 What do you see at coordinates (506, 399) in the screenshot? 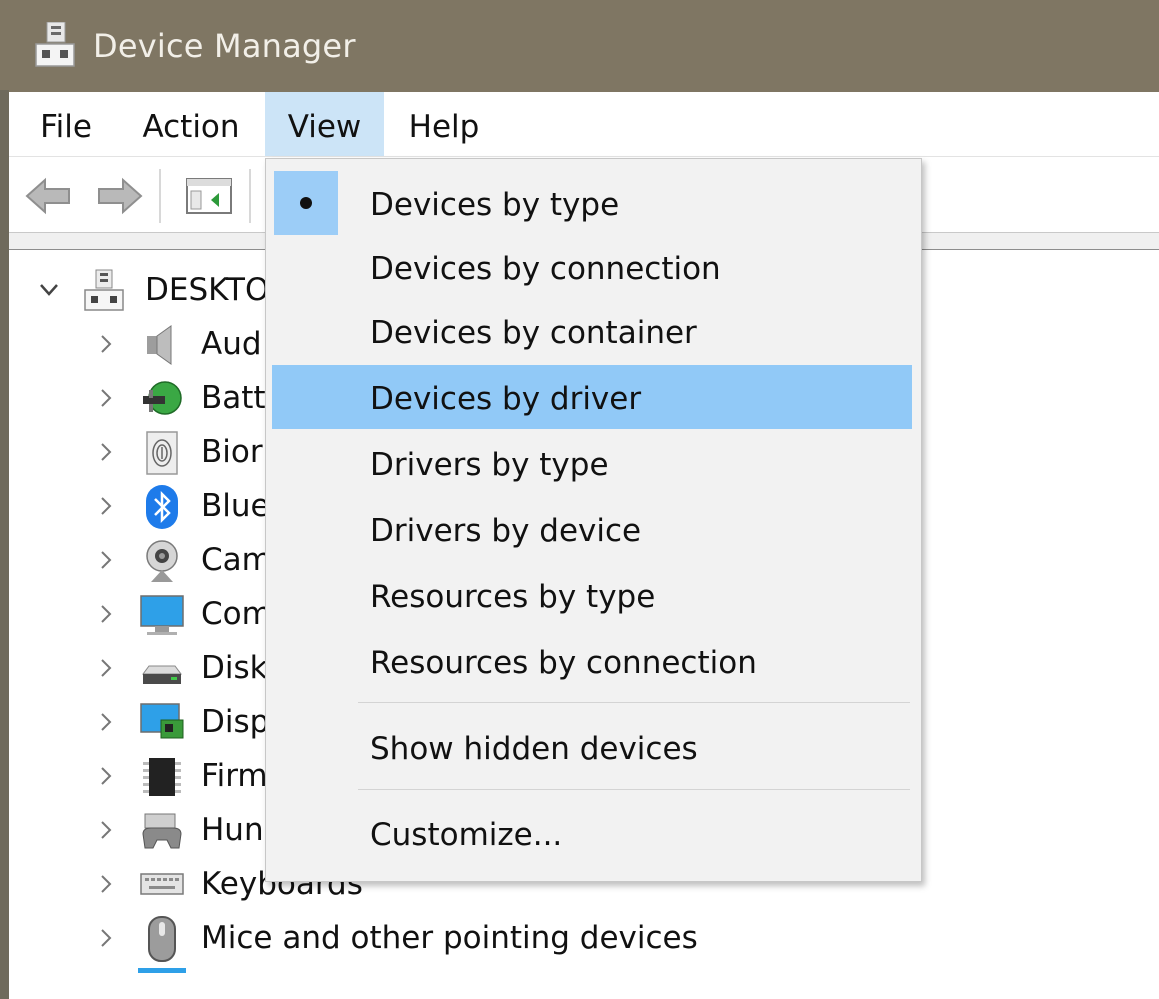
I see `menu-item-label: Devices by driver` at bounding box center [506, 399].